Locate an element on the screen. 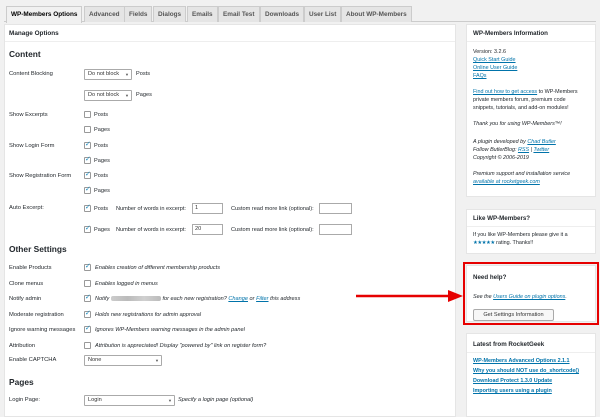 The height and width of the screenshot is (417, 600). posts-readmore-input is located at coordinates (335, 208).